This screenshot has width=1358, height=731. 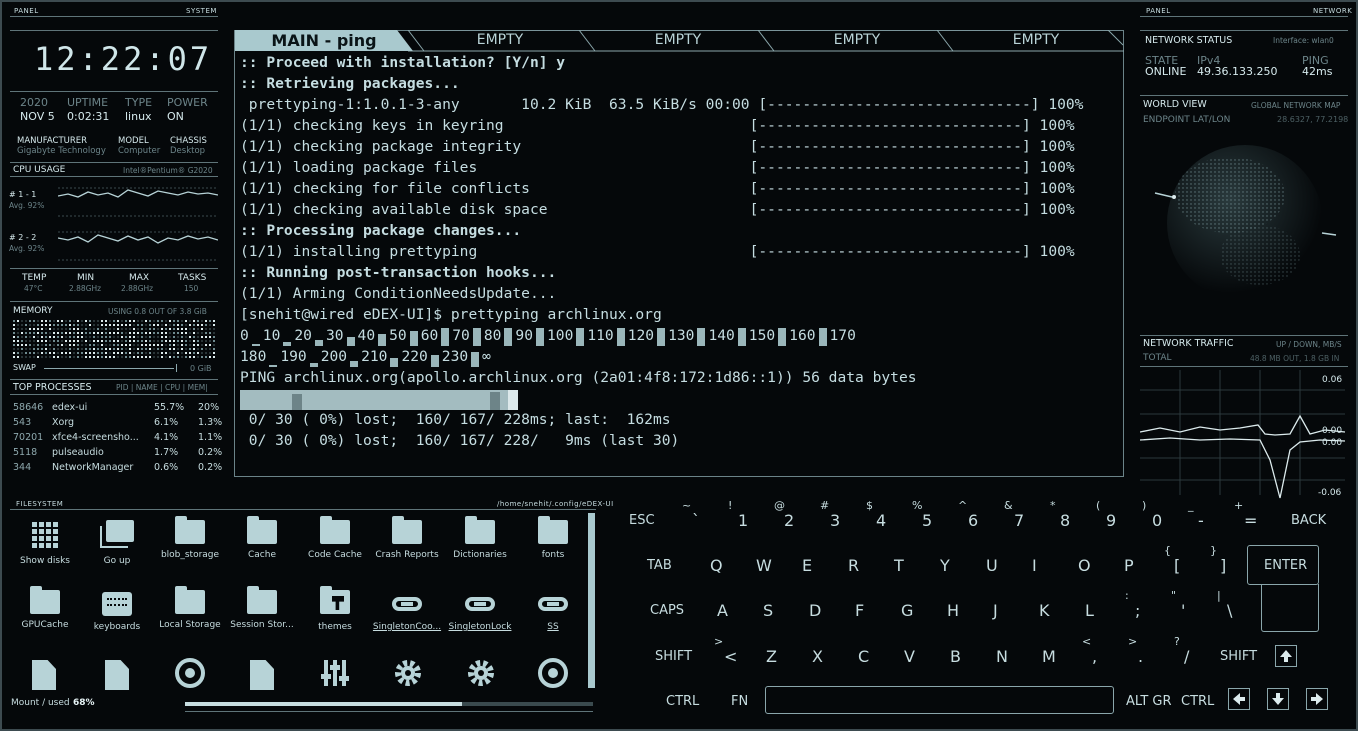 What do you see at coordinates (1002, 656) in the screenshot?
I see `key-char: N` at bounding box center [1002, 656].